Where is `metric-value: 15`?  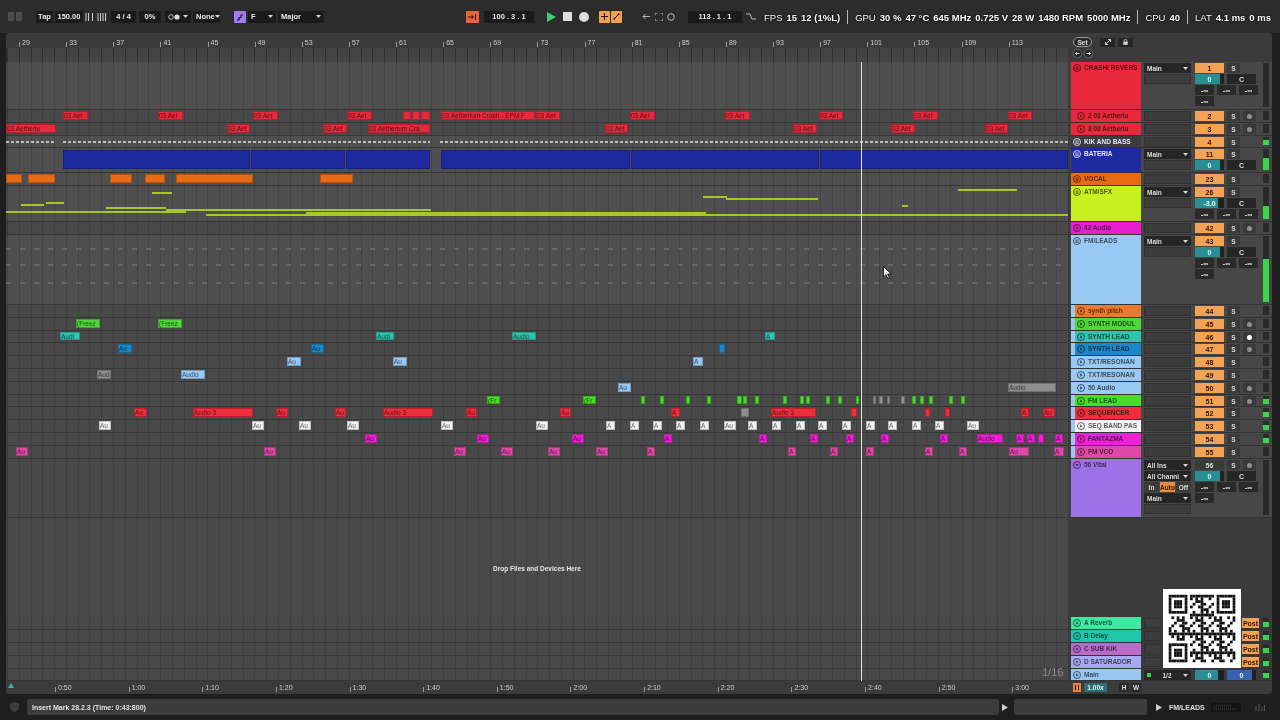
metric-value: 15 is located at coordinates (792, 17).